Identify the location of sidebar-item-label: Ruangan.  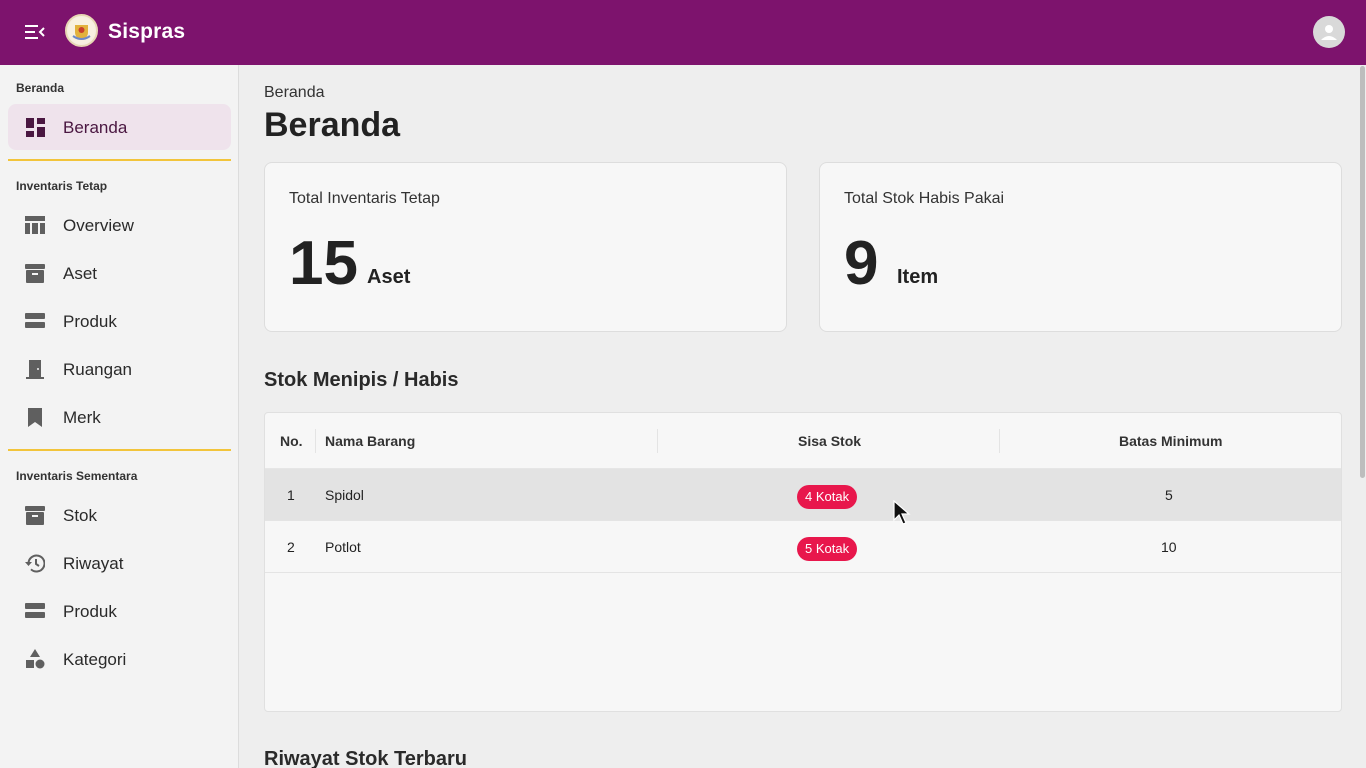
(98, 369).